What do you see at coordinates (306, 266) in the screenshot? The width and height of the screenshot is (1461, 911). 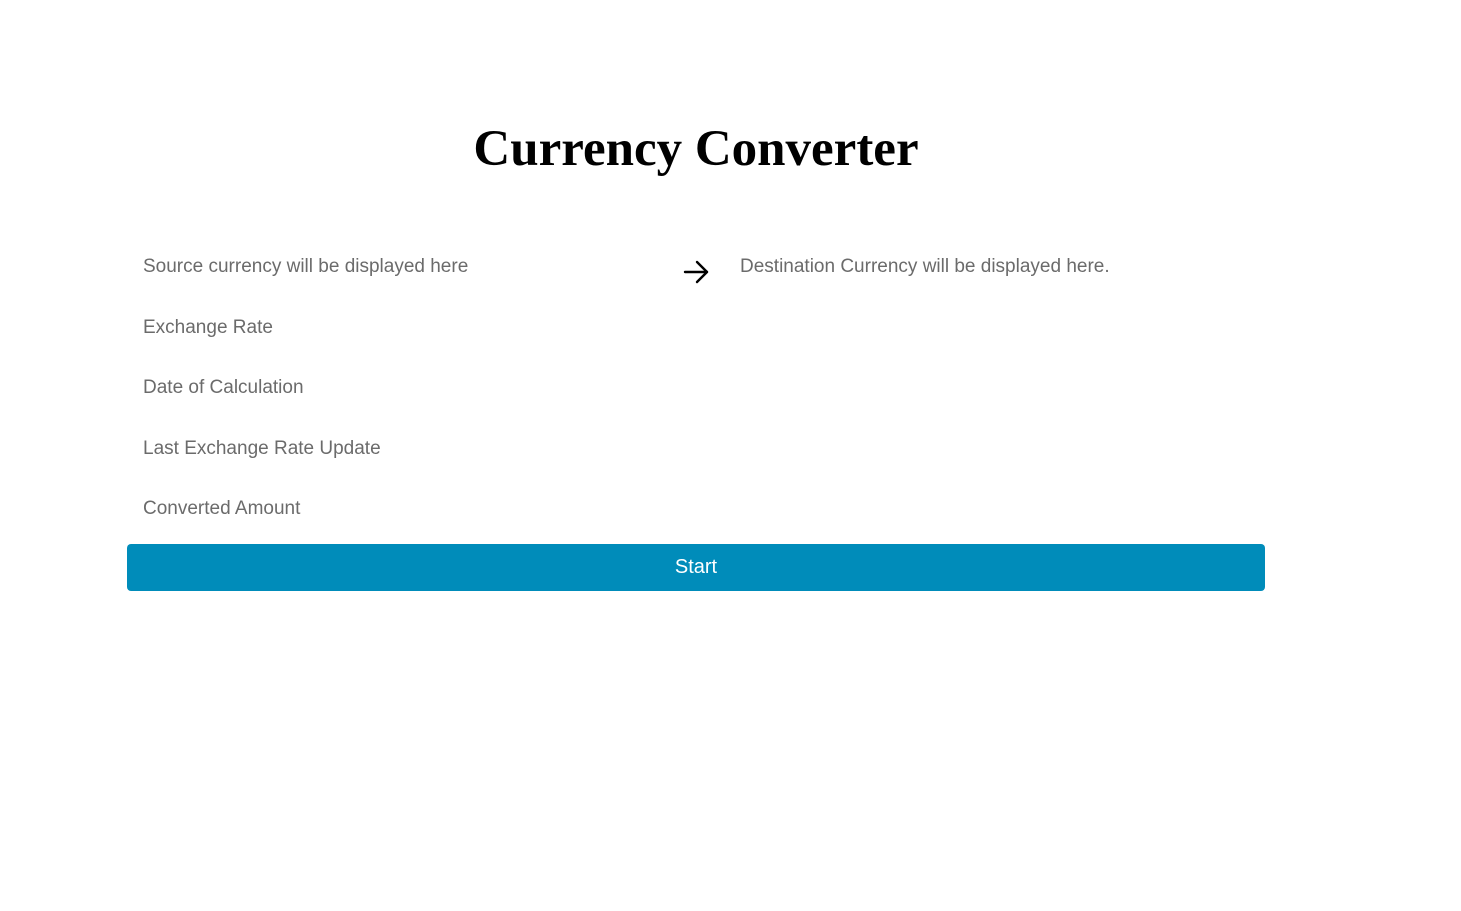 I see `source-currency-label: Source currency will be displayed here` at bounding box center [306, 266].